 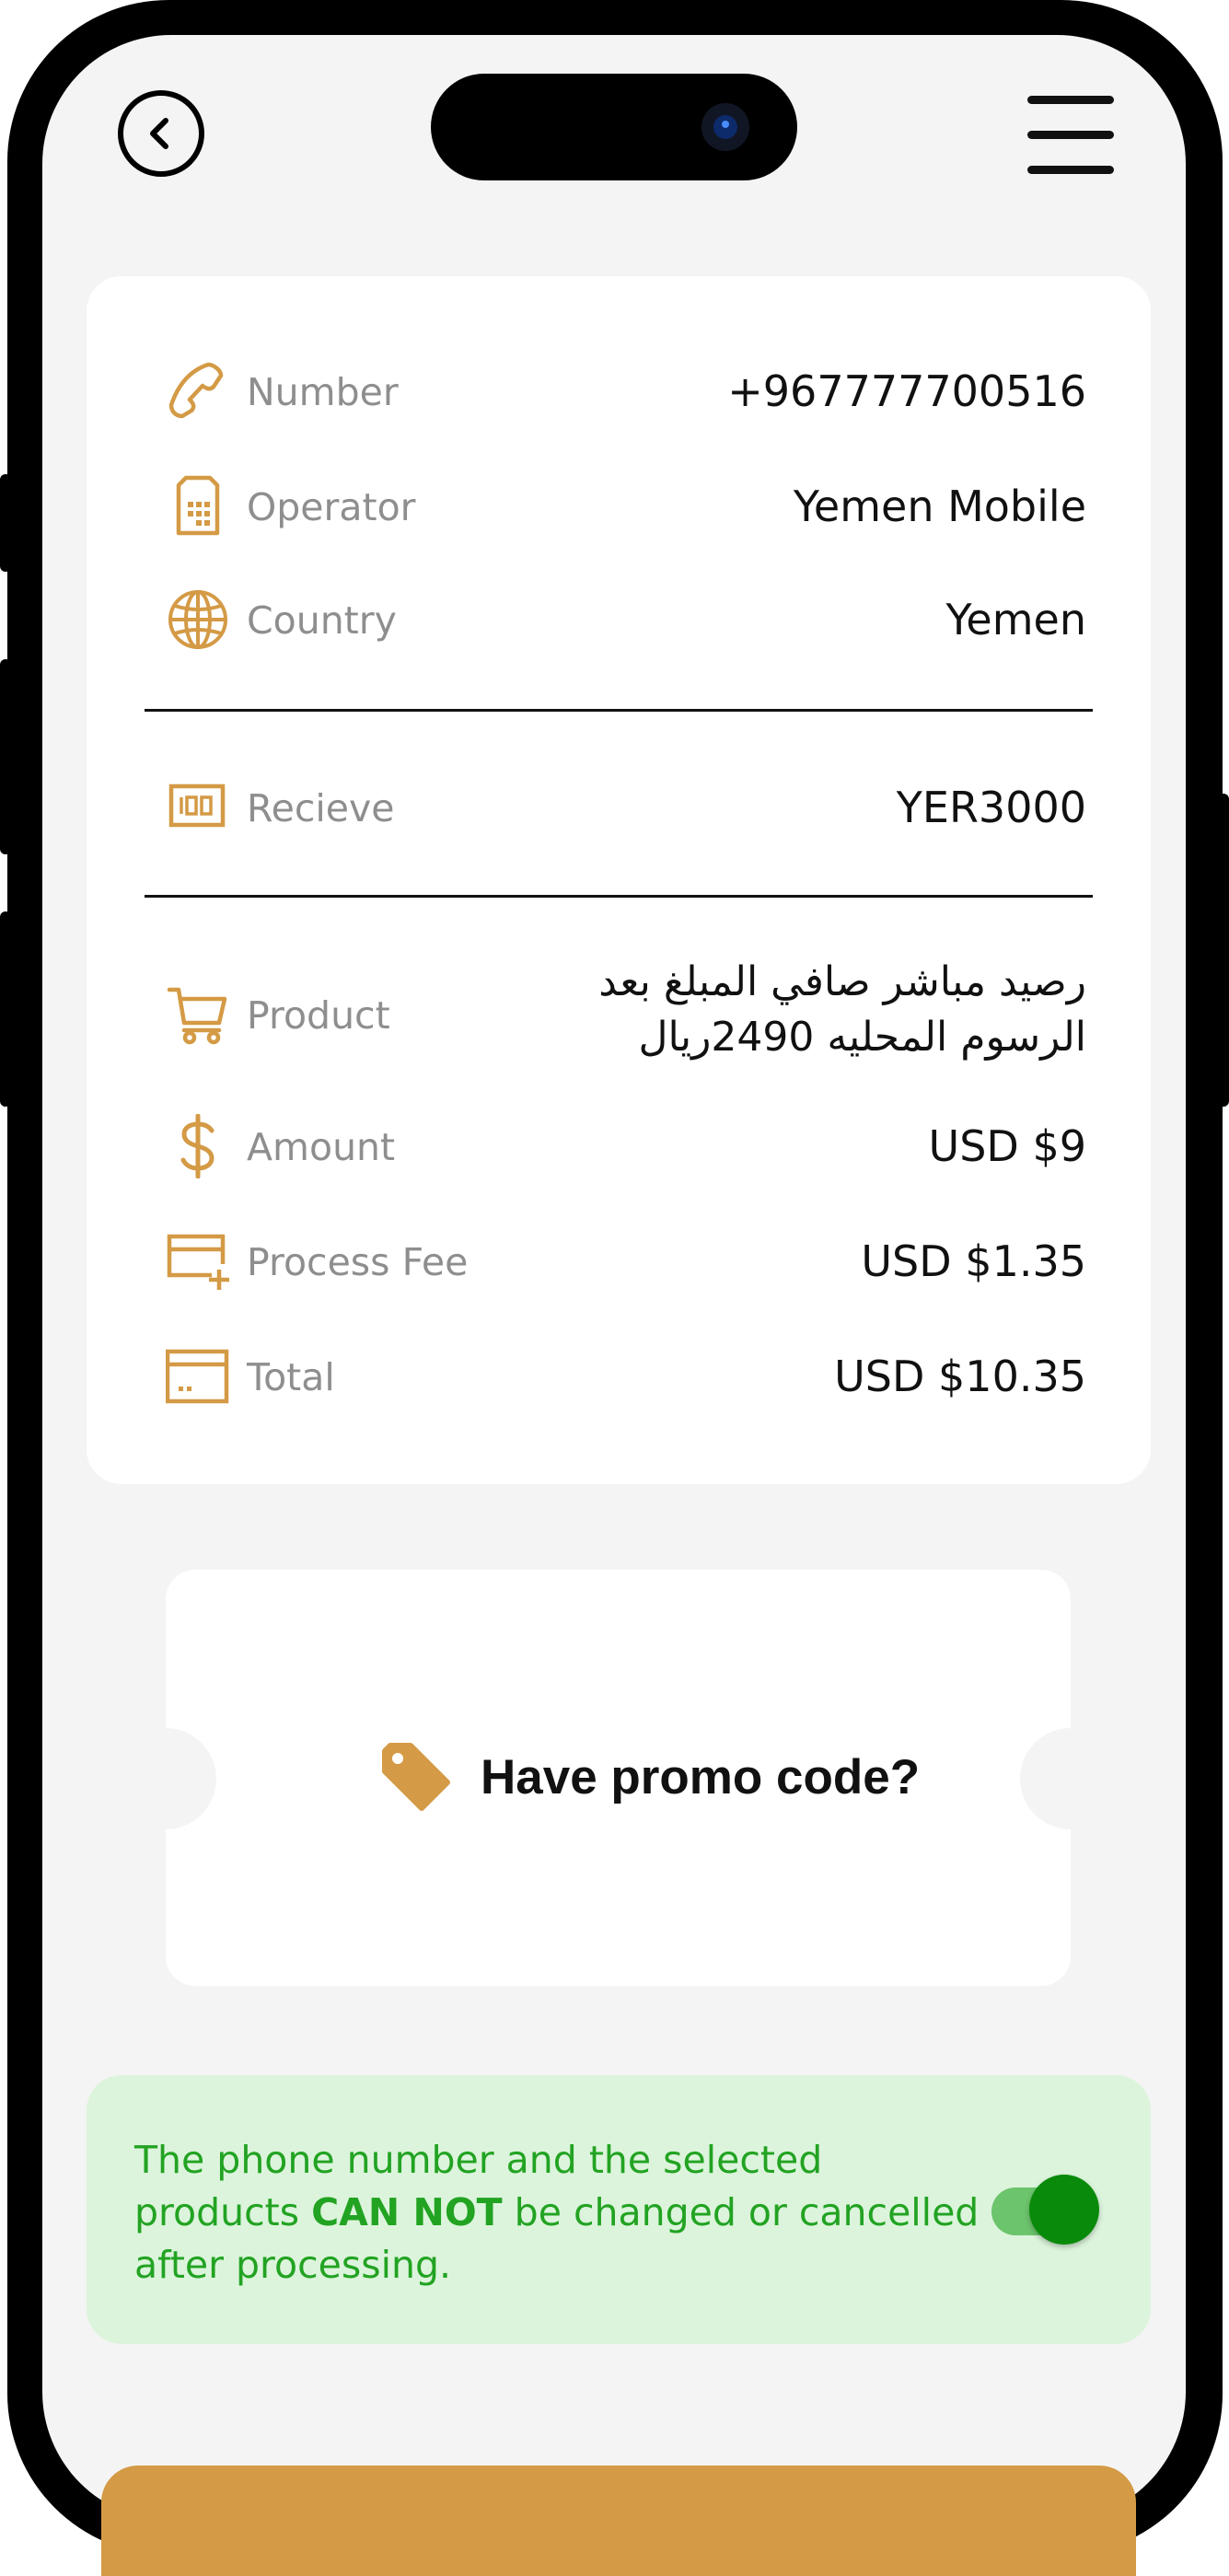 I want to click on continue-button, so click(x=618, y=2521).